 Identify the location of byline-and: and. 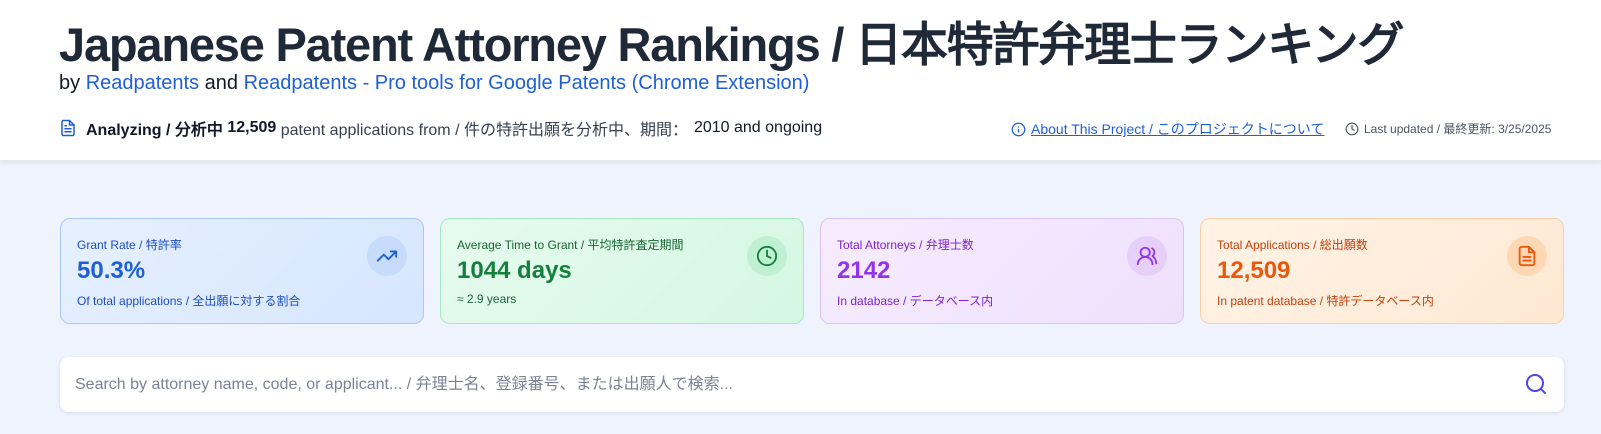
(221, 83).